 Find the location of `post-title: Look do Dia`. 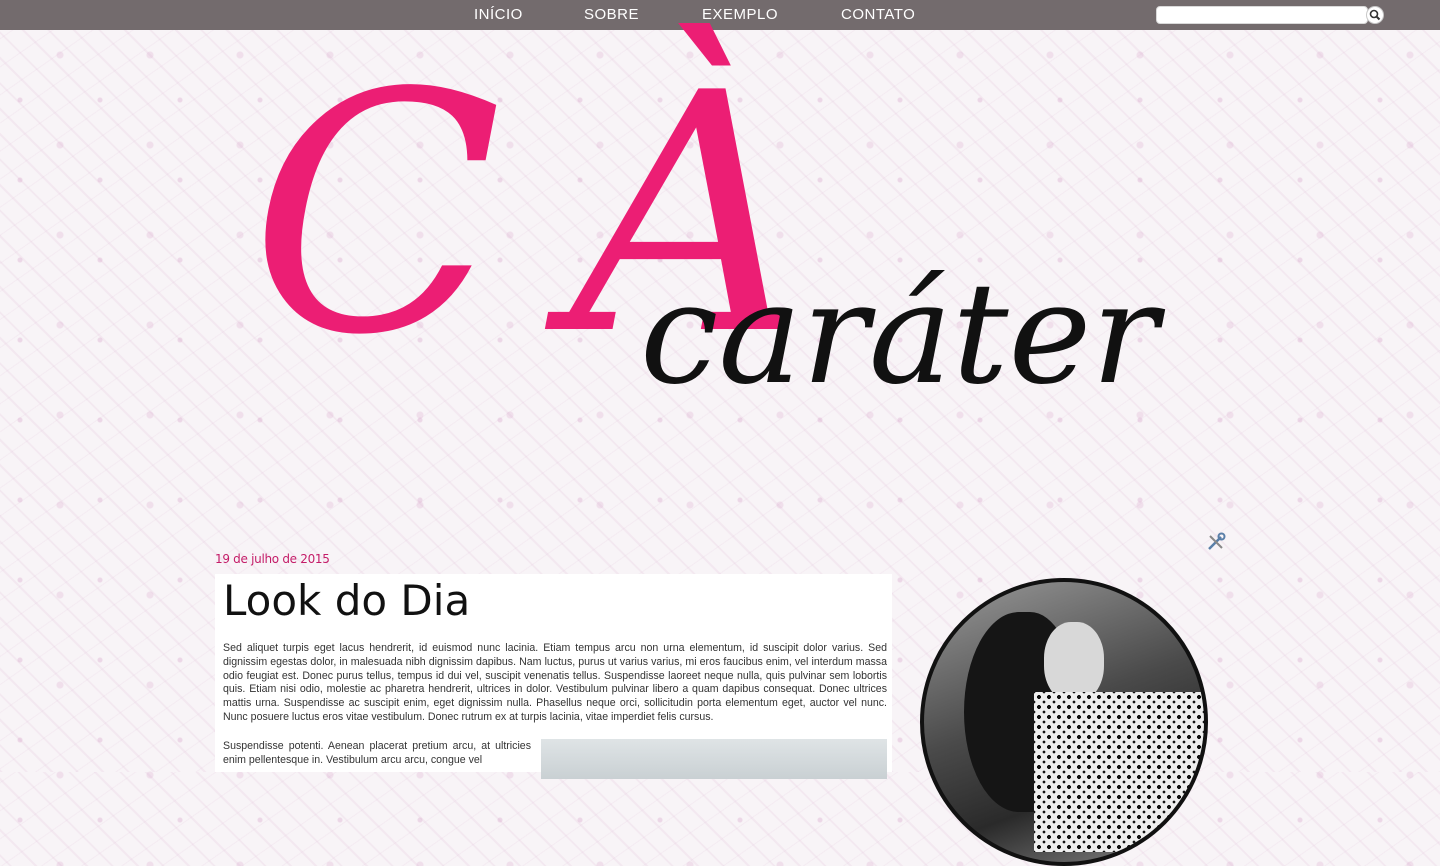

post-title: Look do Dia is located at coordinates (346, 600).